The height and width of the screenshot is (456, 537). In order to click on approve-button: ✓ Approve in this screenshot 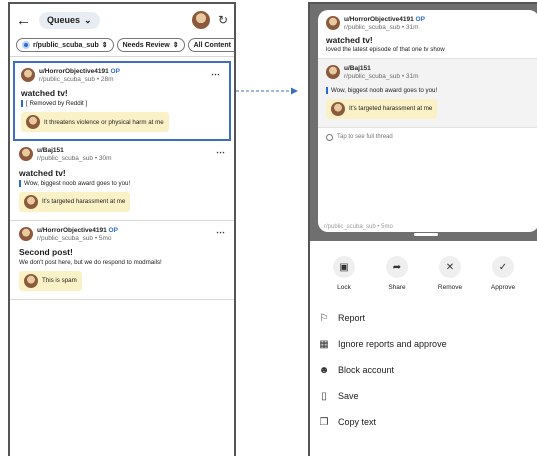, I will do `click(503, 273)`.